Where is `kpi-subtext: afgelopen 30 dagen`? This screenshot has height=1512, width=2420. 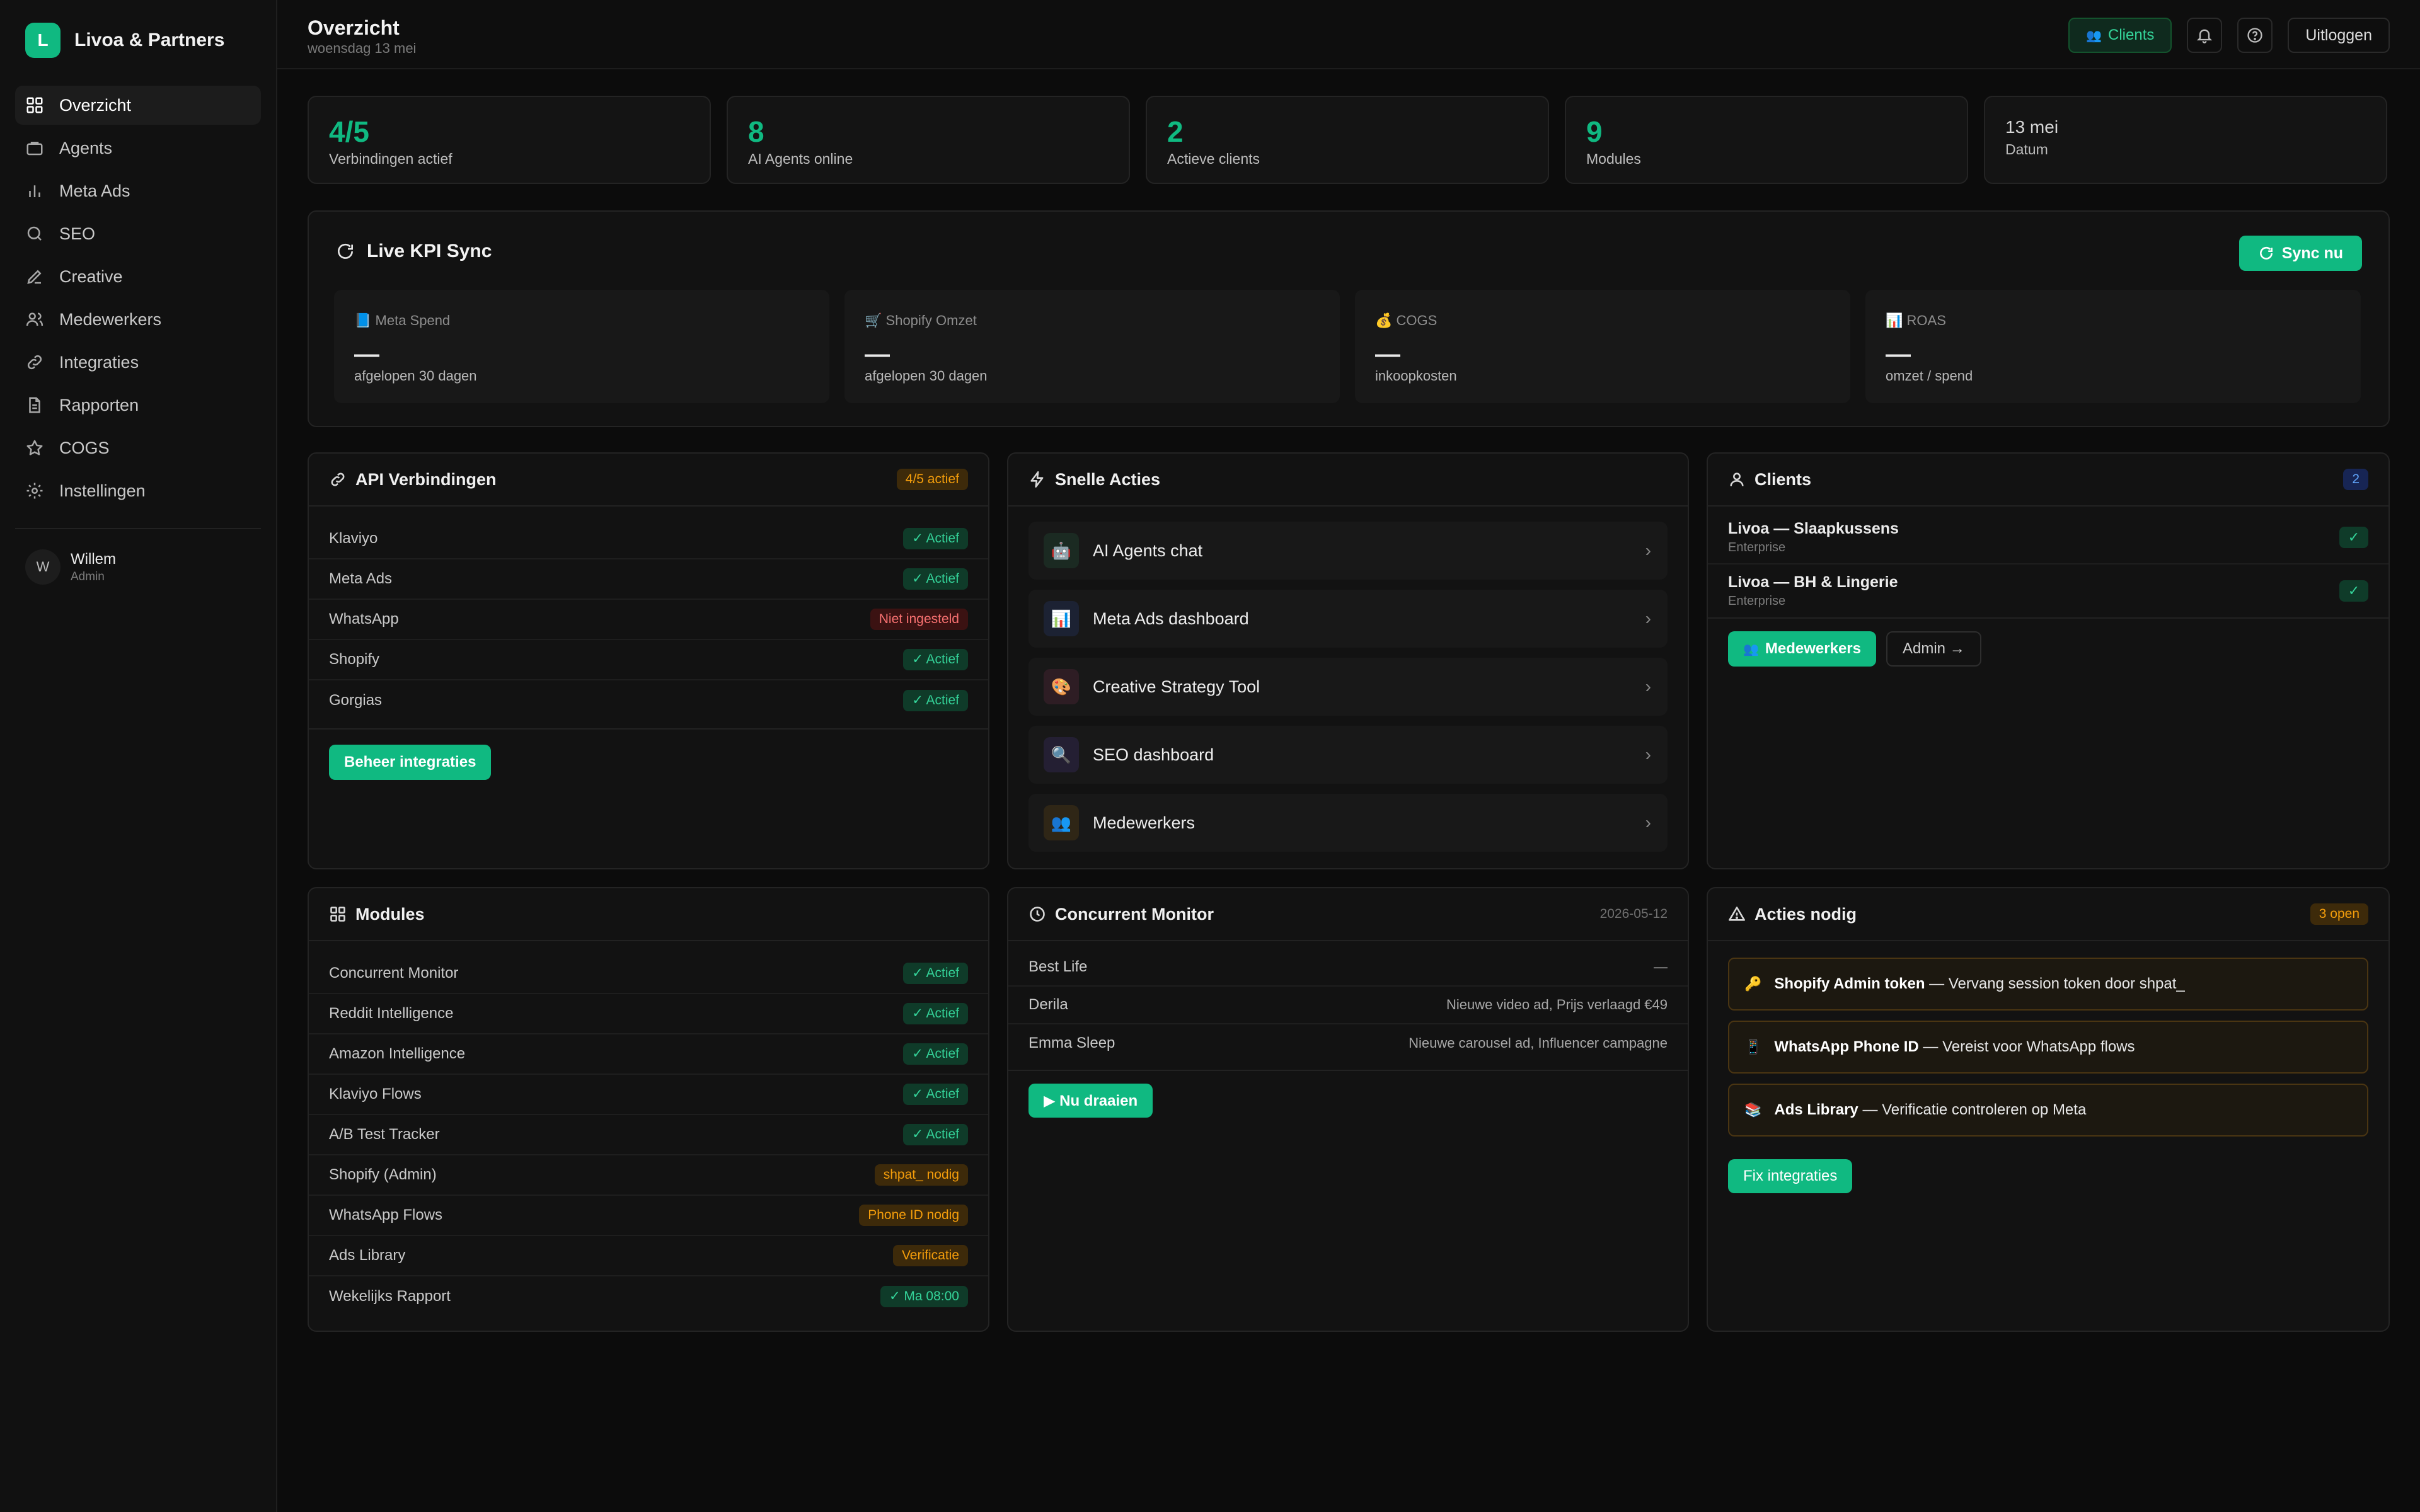 kpi-subtext: afgelopen 30 dagen is located at coordinates (416, 376).